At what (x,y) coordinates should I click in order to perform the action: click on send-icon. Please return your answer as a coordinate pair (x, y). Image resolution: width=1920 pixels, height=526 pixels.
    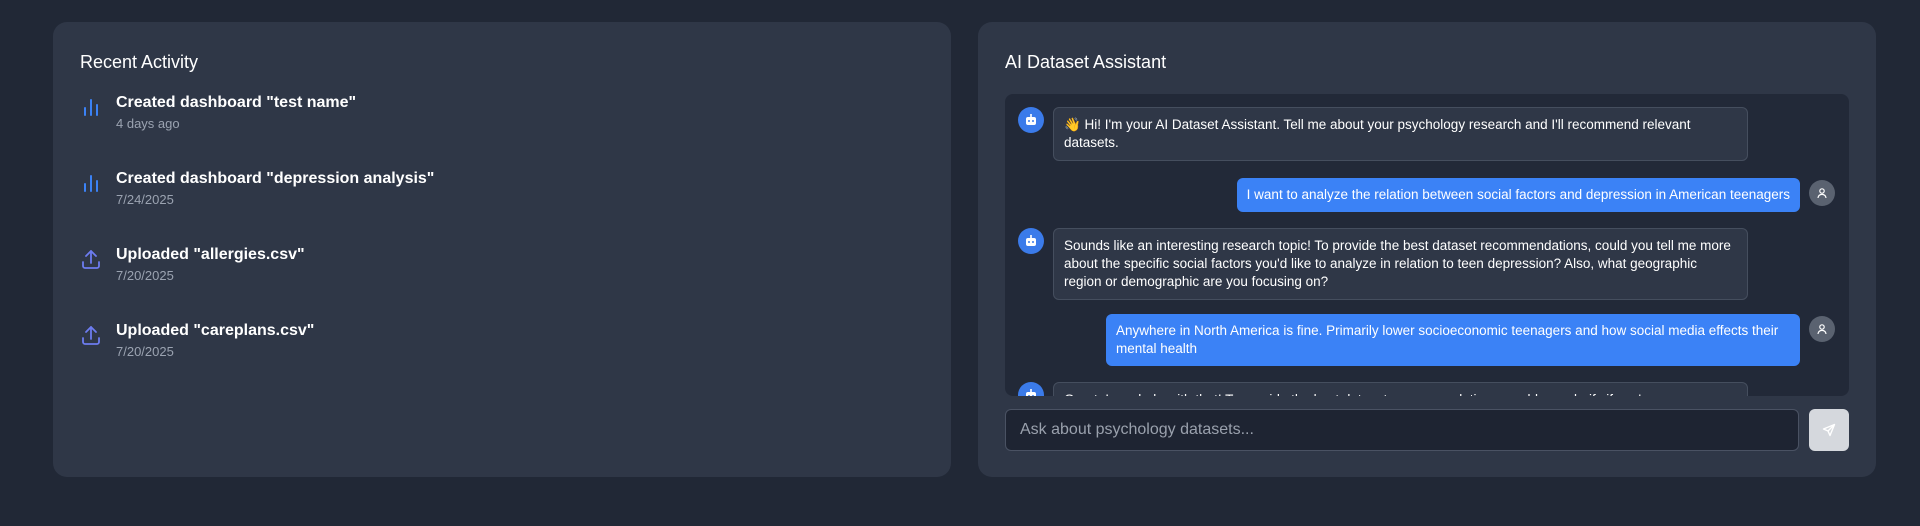
    Looking at the image, I should click on (1829, 430).